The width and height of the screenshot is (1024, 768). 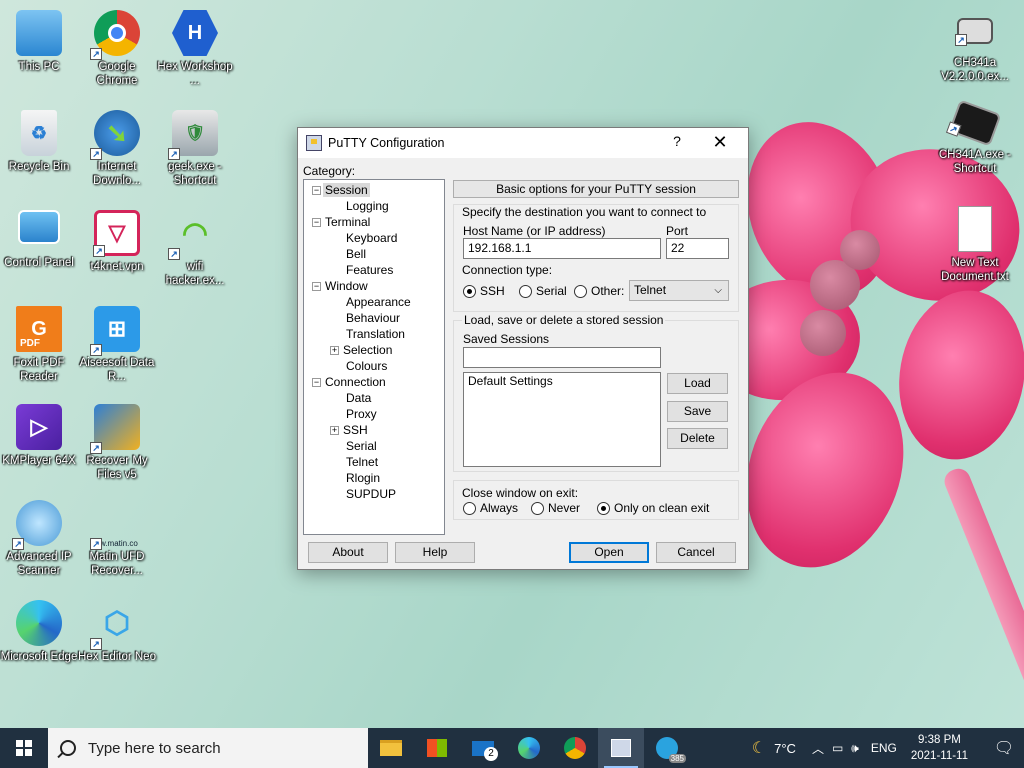 I want to click on taskbar-telegram: 385, so click(x=667, y=748).